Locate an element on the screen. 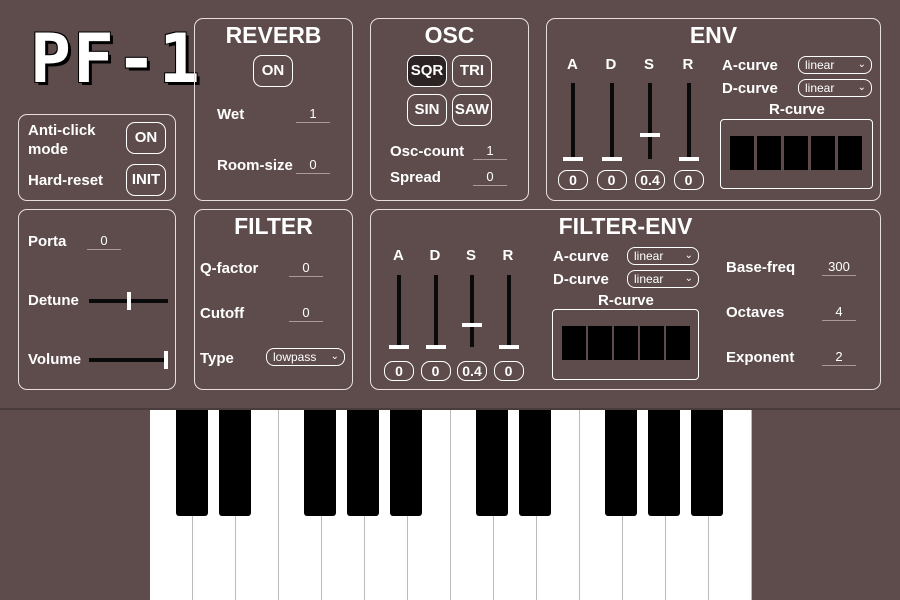 The height and width of the screenshot is (600, 900). env-r-value: 0 is located at coordinates (688, 180).